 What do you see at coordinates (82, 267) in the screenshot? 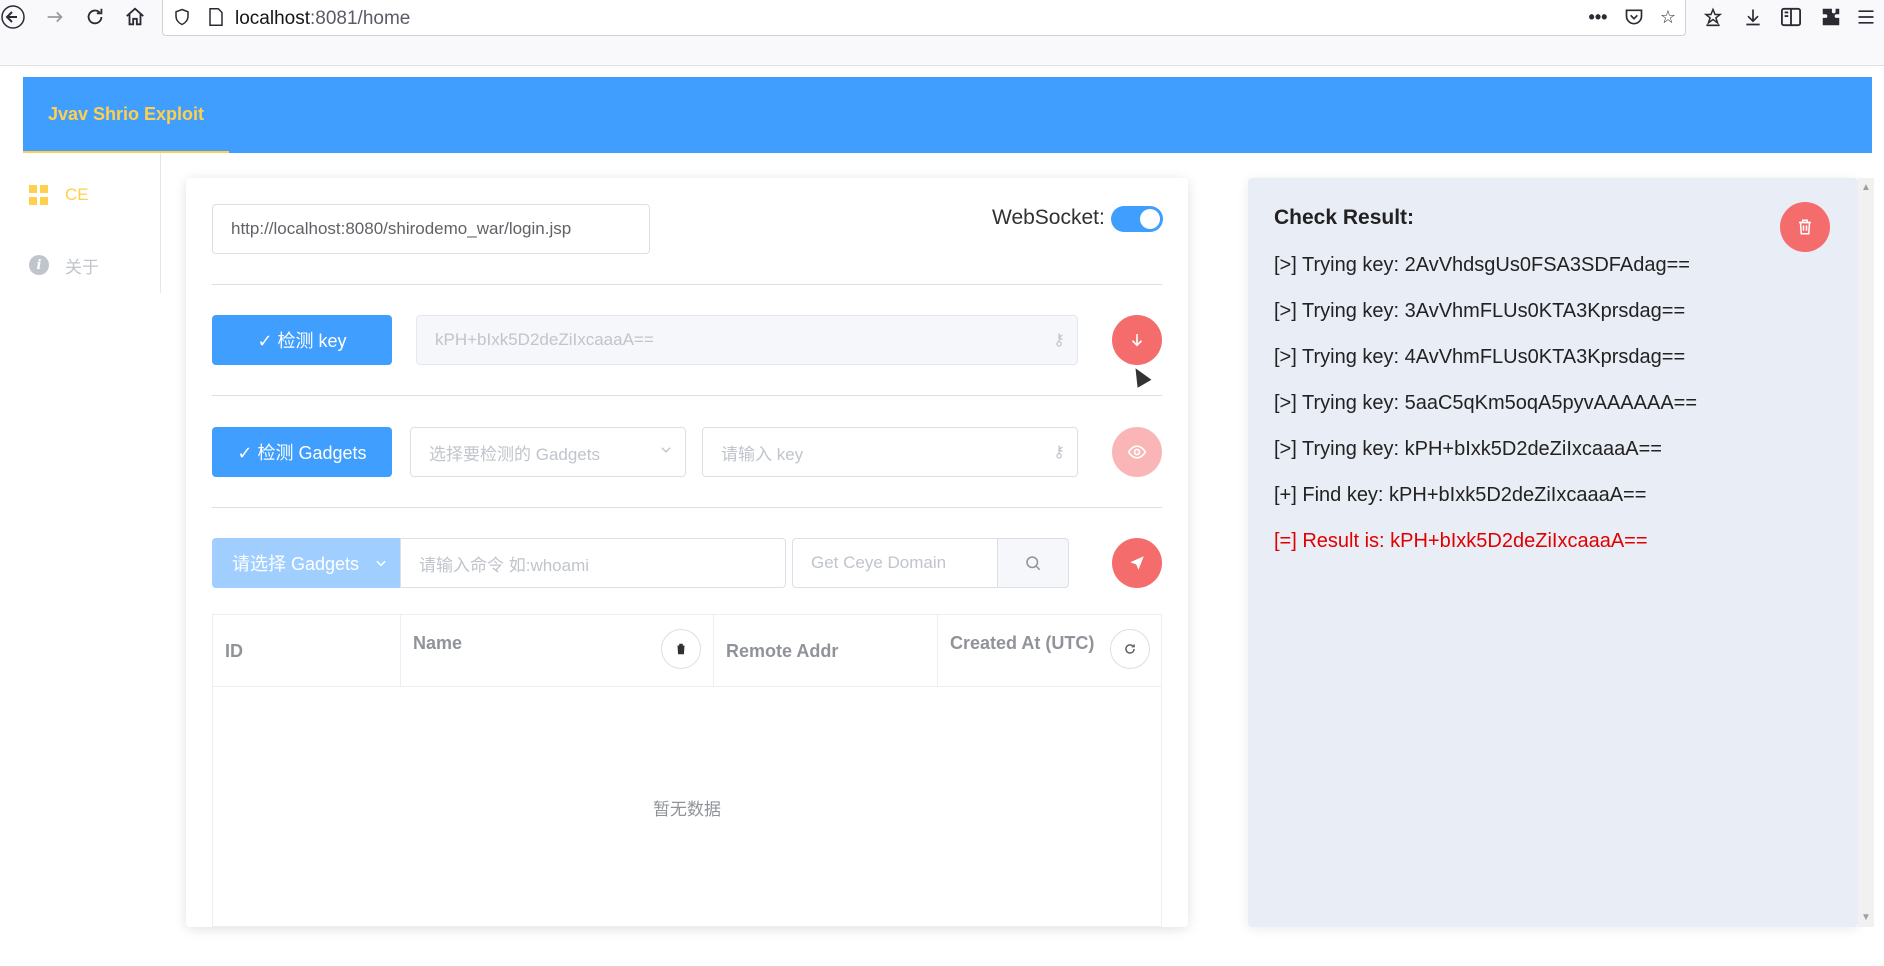
I see `menu-item-label: 关于` at bounding box center [82, 267].